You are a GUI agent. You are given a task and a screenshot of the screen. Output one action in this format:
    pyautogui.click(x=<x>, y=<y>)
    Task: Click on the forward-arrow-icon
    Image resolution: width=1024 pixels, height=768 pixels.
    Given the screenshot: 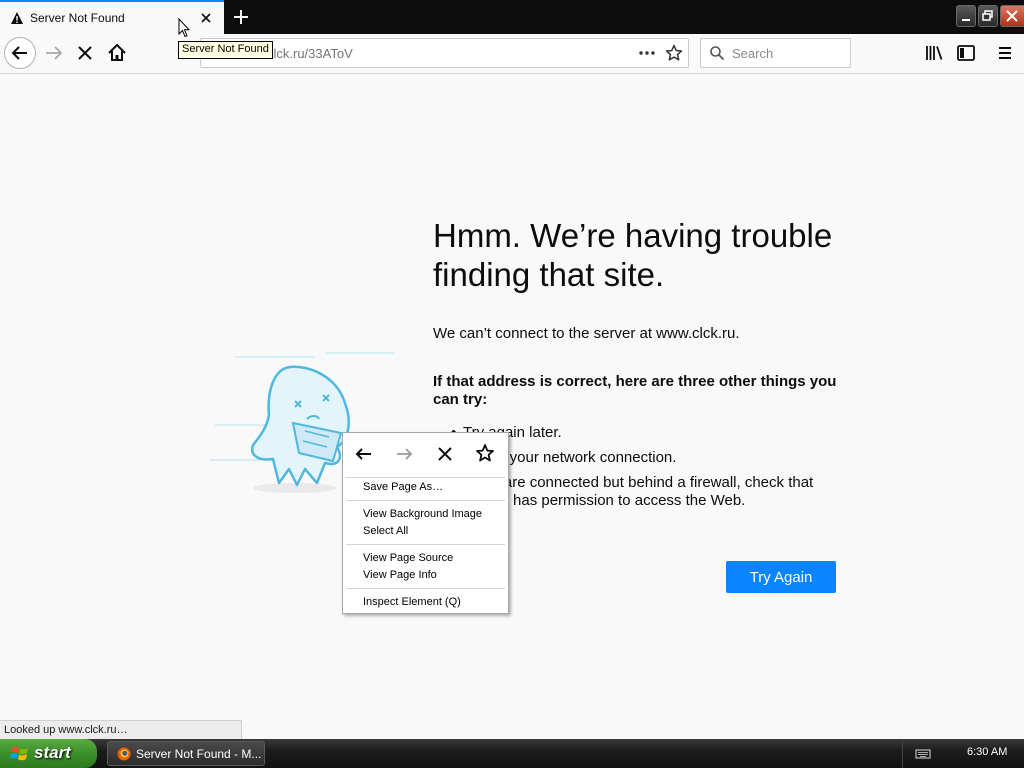 What is the action you would take?
    pyautogui.click(x=54, y=53)
    